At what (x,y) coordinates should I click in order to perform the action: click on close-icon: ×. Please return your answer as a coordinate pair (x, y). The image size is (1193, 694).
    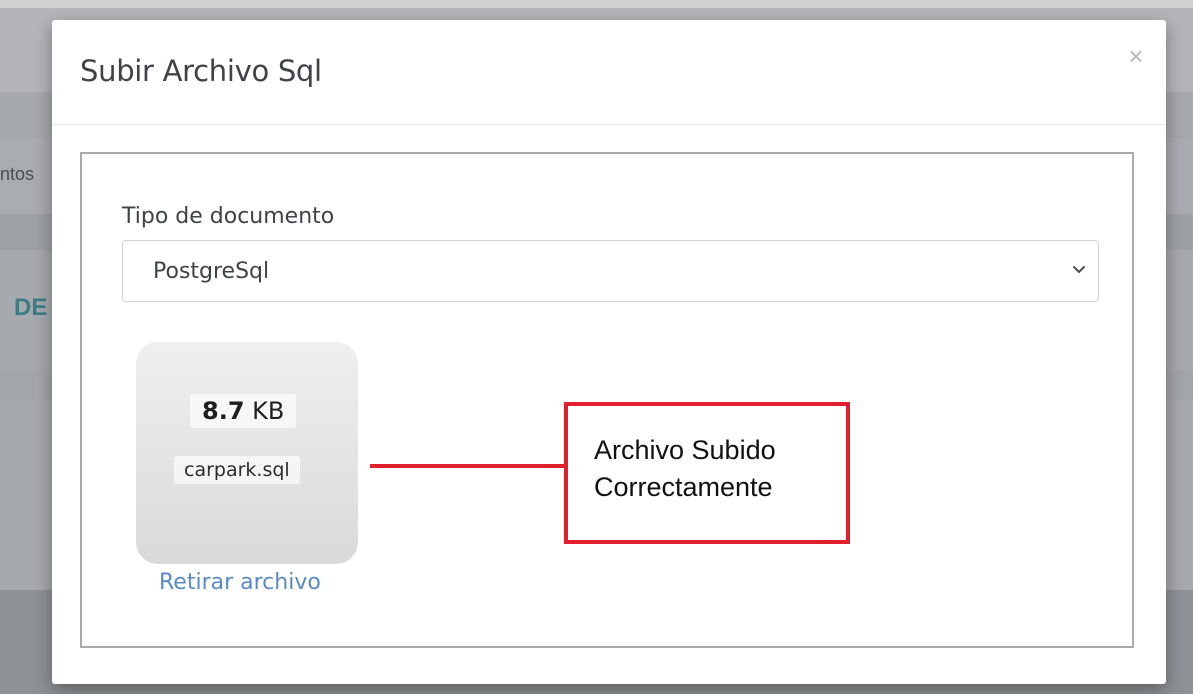
    Looking at the image, I should click on (1136, 56).